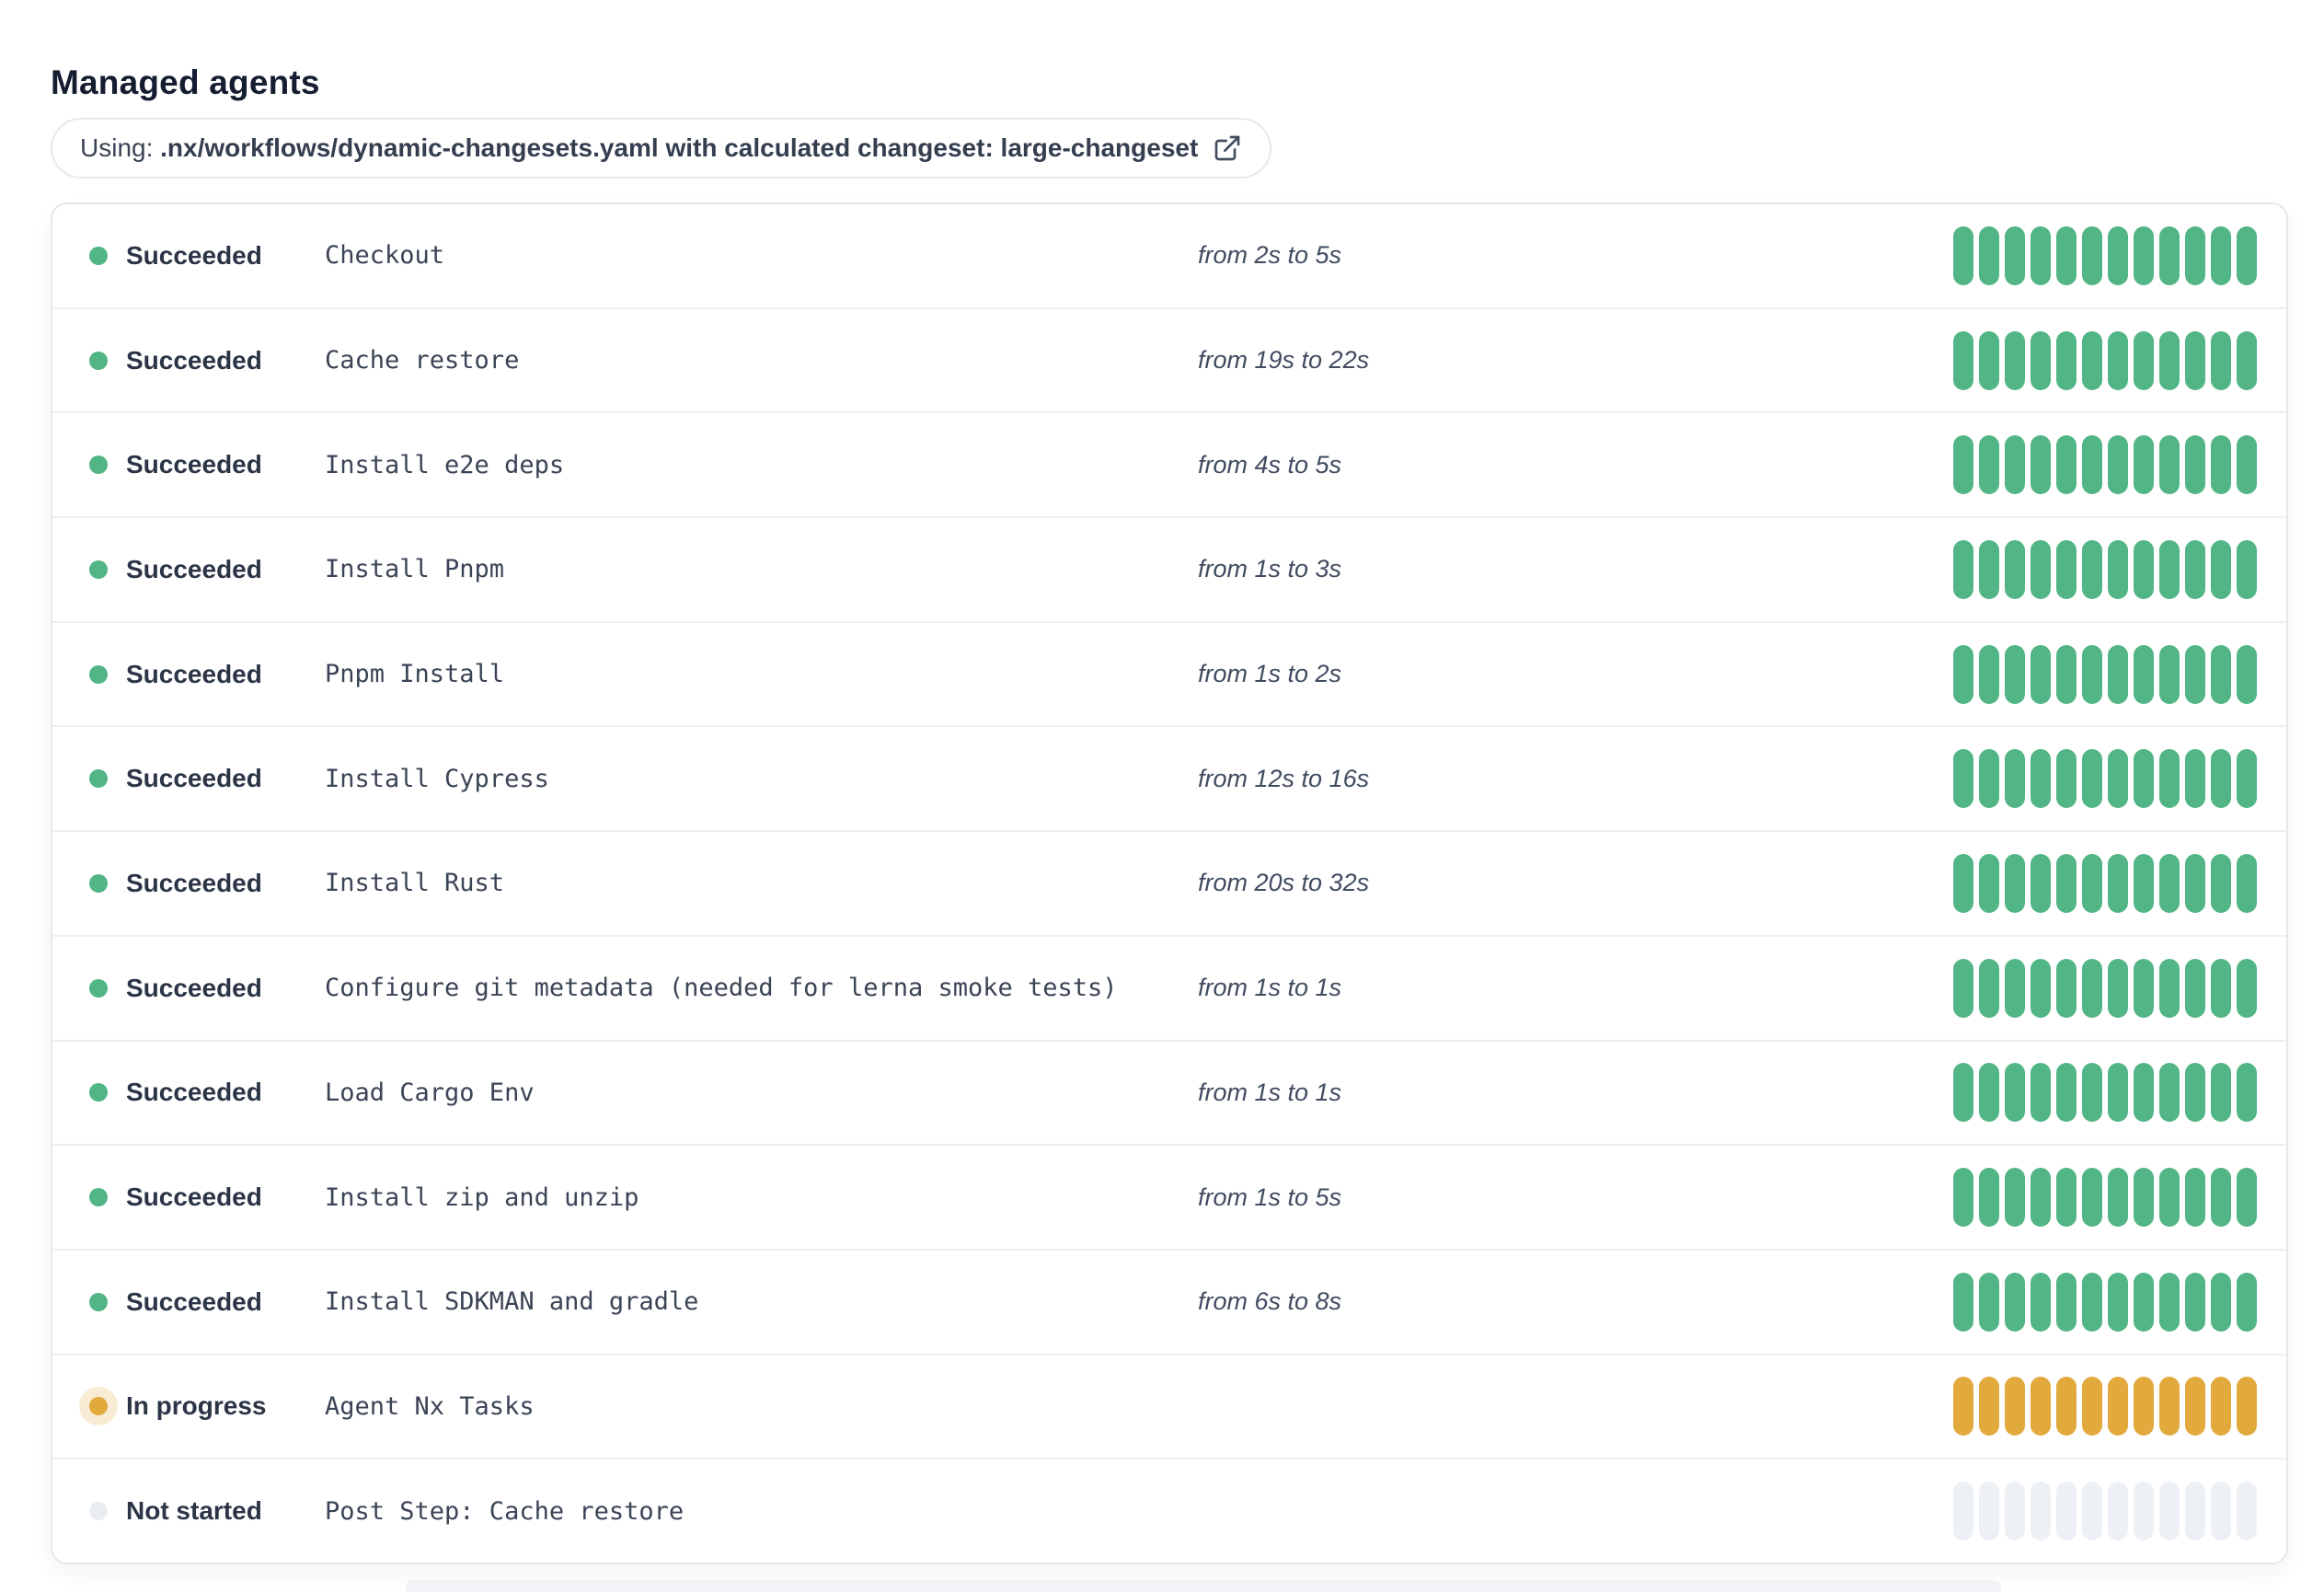  What do you see at coordinates (761, 1511) in the screenshot?
I see `step-name-cell: Post Step: Cache restore` at bounding box center [761, 1511].